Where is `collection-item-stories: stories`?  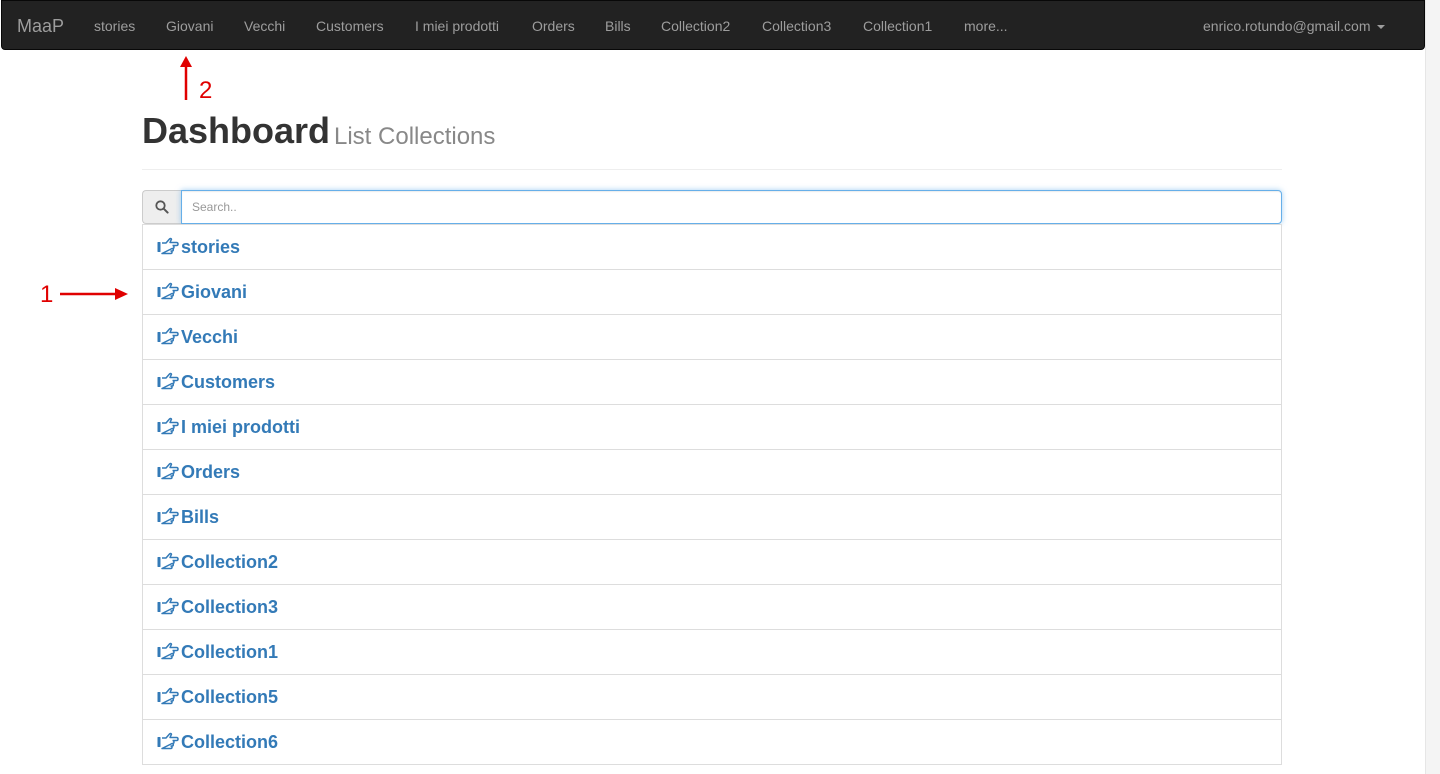 collection-item-stories: stories is located at coordinates (712, 247).